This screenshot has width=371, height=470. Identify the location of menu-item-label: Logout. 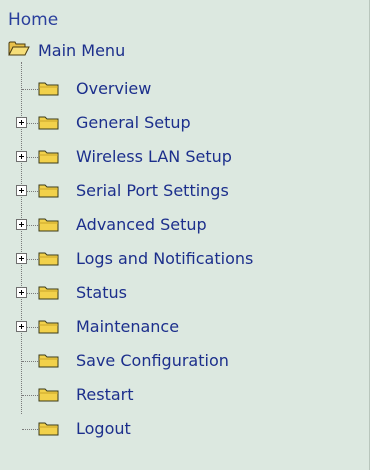
(103, 428).